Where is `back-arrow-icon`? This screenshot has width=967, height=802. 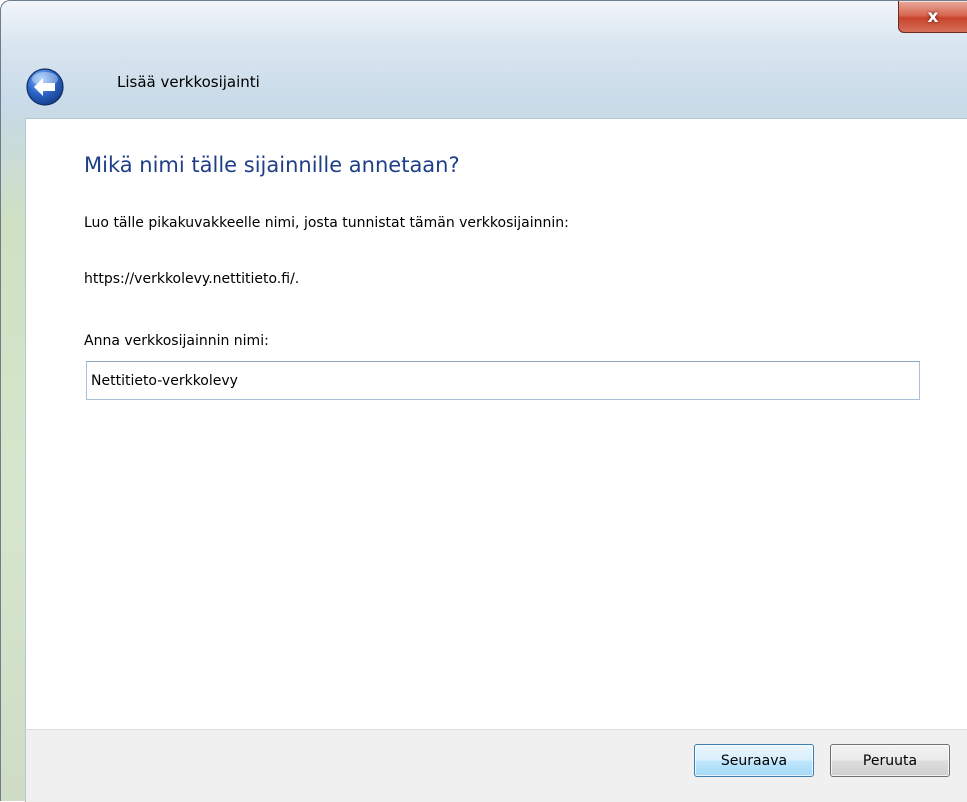
back-arrow-icon is located at coordinates (45, 87).